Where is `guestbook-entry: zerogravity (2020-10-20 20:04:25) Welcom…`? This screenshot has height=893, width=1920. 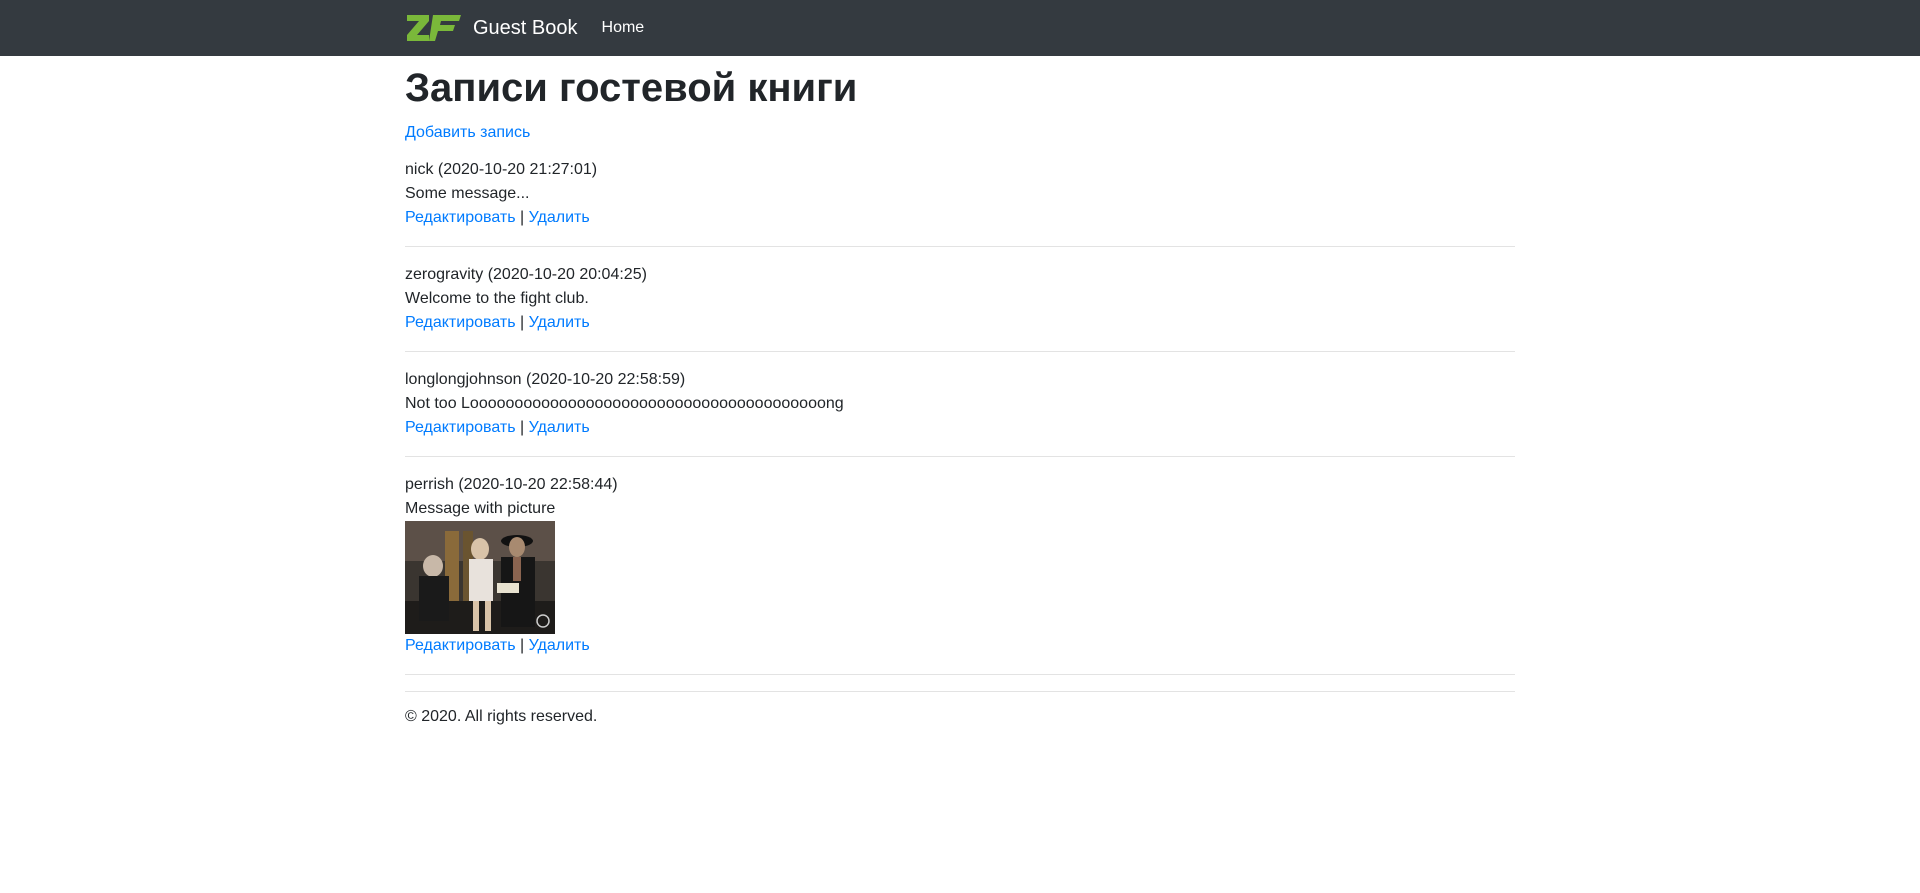
guestbook-entry: zerogravity (2020-10-20 20:04:25) Welcom… is located at coordinates (960, 307).